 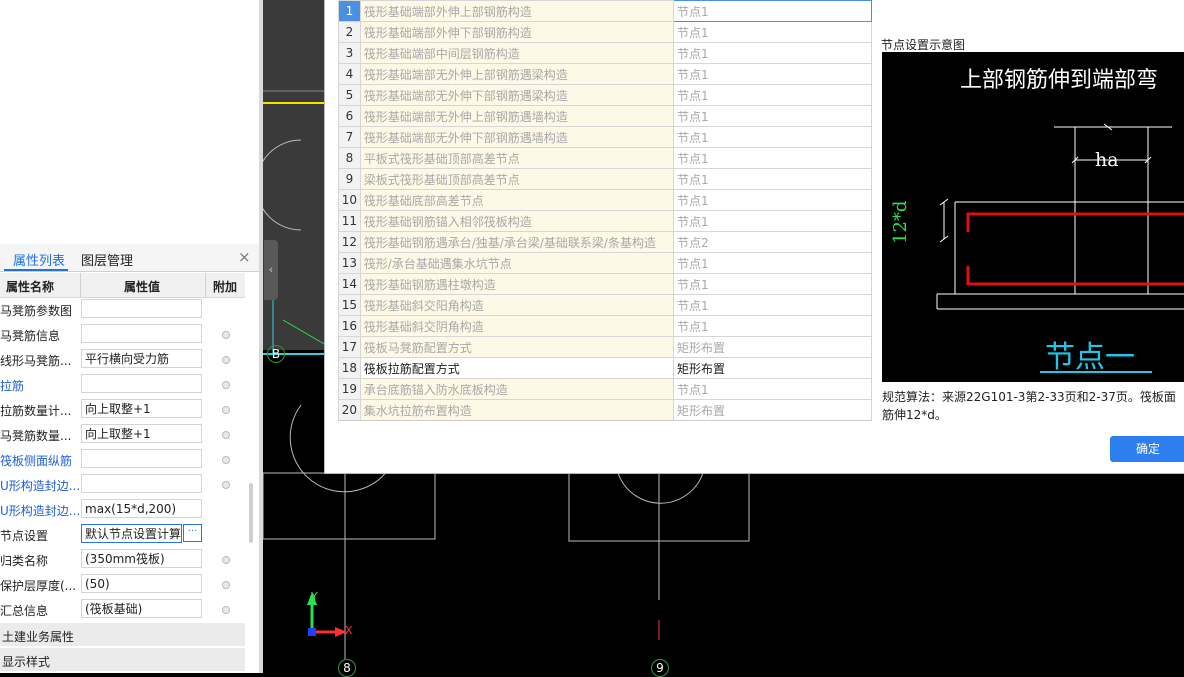 I want to click on property-row: 筏板侧面纵筋, so click(x=122, y=459).